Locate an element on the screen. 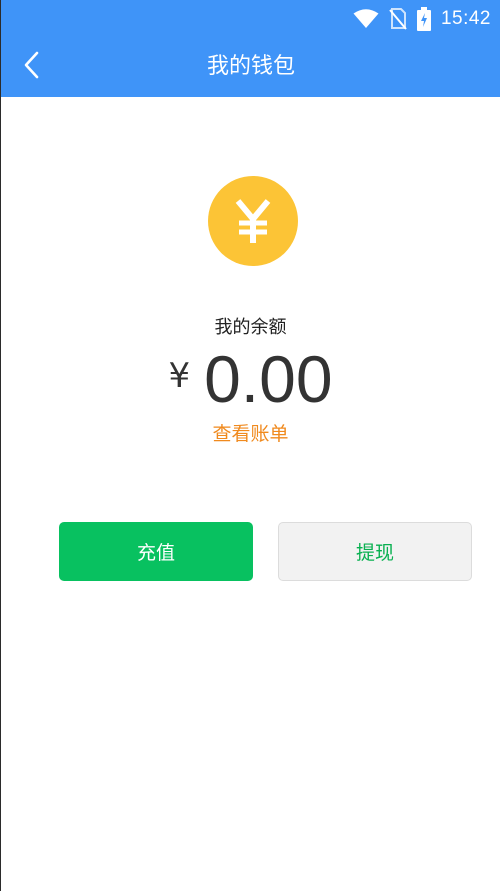 Image resolution: width=500 pixels, height=891 pixels. battery-charging-icon is located at coordinates (423, 19).